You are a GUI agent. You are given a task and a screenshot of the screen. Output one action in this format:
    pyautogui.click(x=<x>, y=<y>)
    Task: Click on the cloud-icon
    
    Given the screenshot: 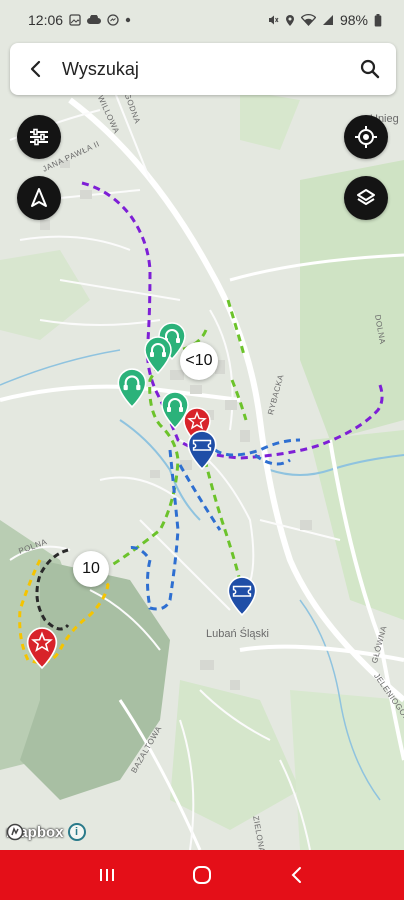 What is the action you would take?
    pyautogui.click(x=94, y=19)
    